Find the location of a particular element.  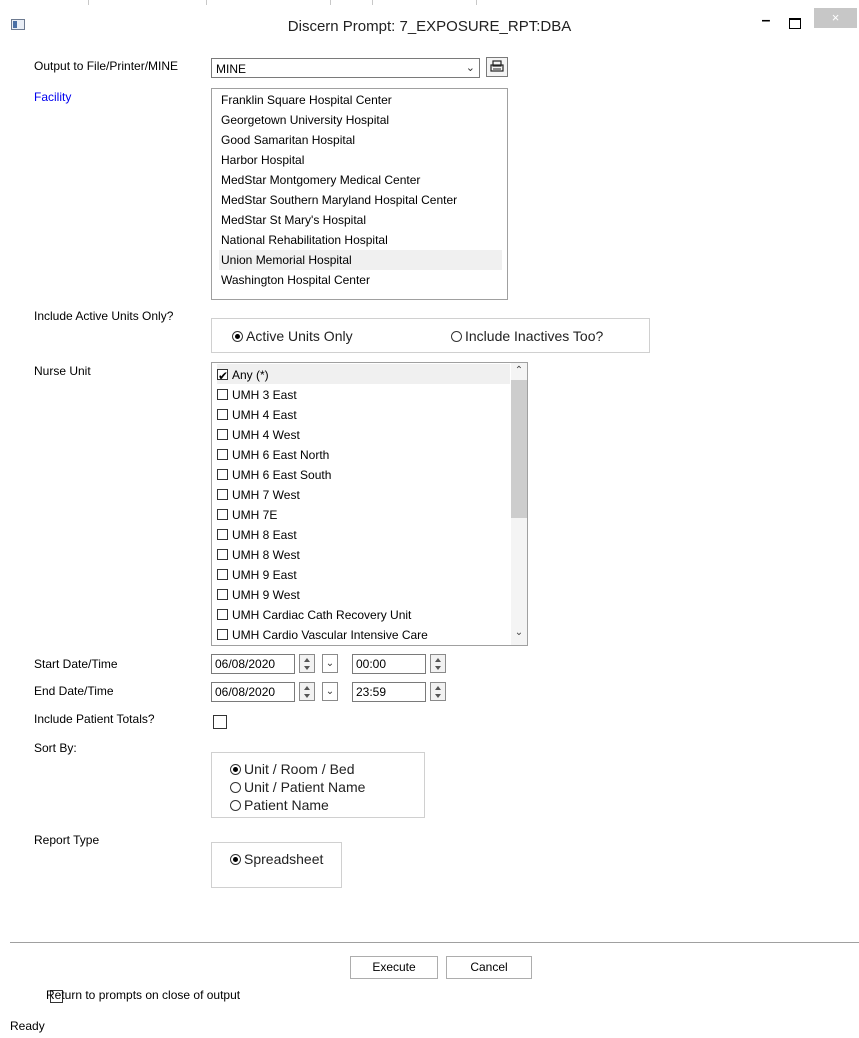

report-spreadsheet-radio: Spreadsheet is located at coordinates (276, 859).